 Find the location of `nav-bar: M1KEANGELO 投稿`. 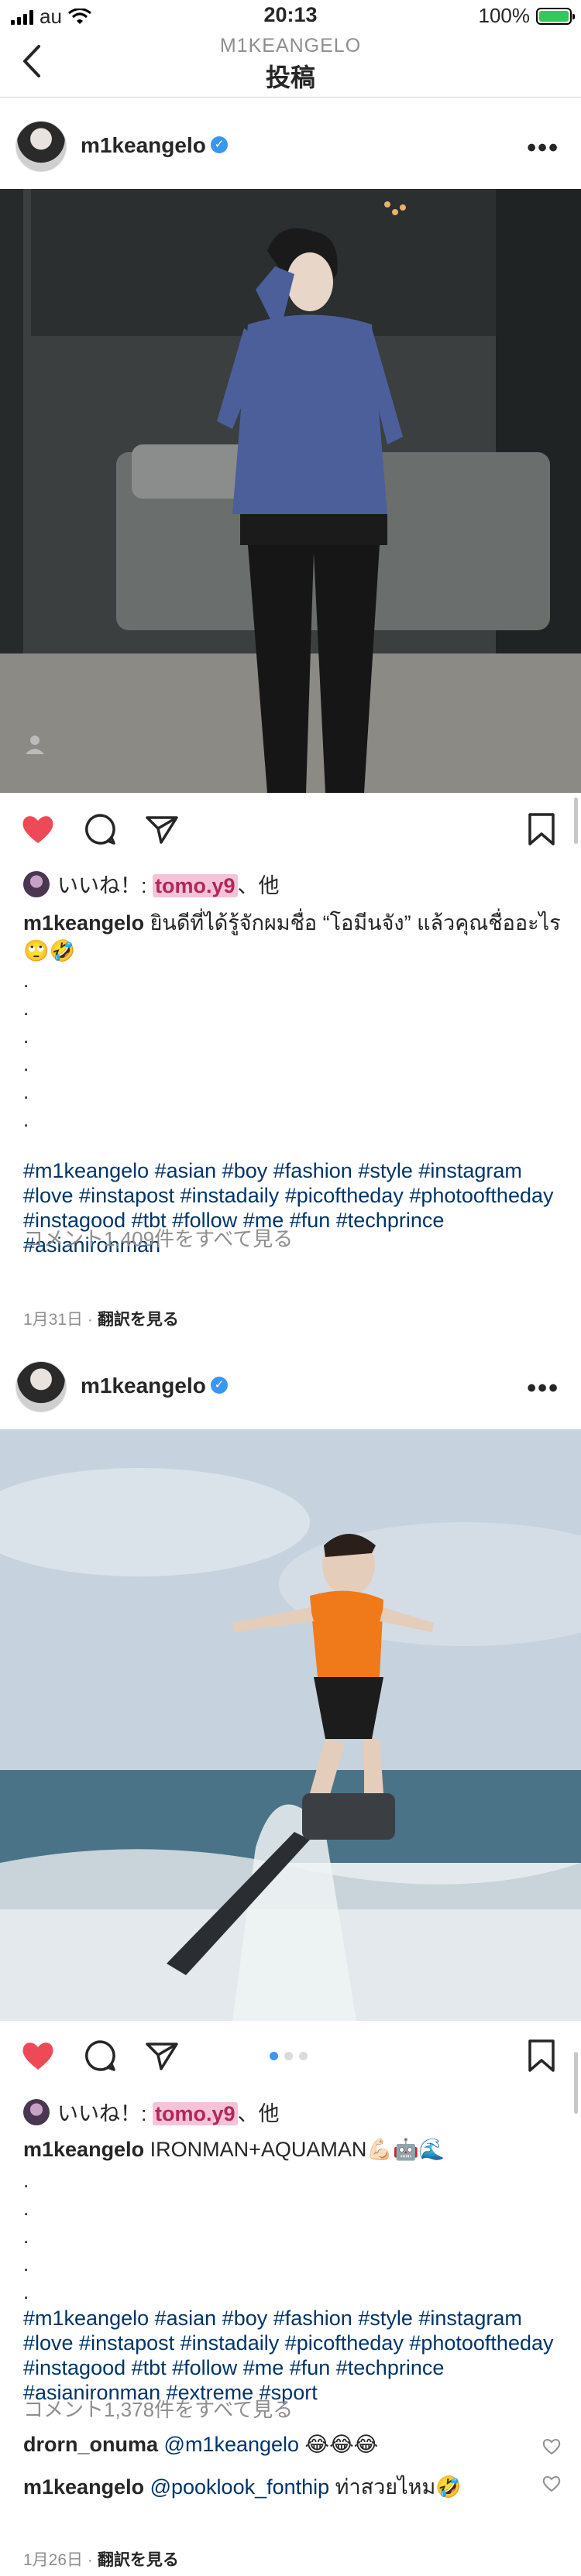

nav-bar: M1KEANGELO 投稿 is located at coordinates (290, 64).